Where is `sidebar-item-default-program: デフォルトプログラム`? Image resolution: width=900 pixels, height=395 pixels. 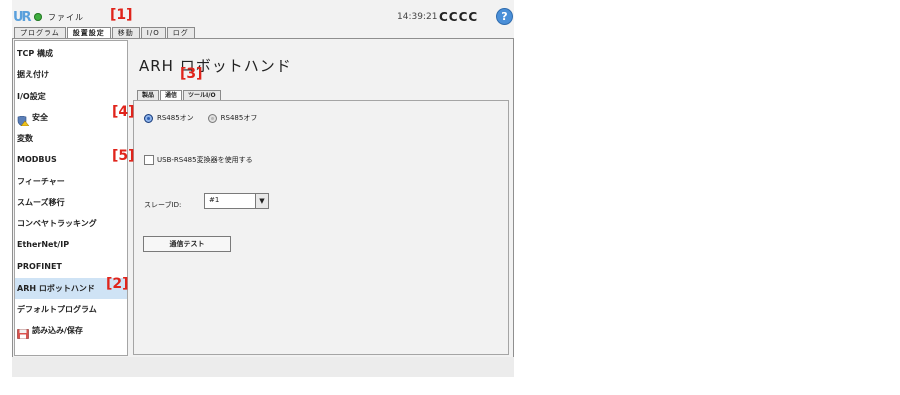 sidebar-item-default-program: デフォルトプログラム is located at coordinates (71, 309).